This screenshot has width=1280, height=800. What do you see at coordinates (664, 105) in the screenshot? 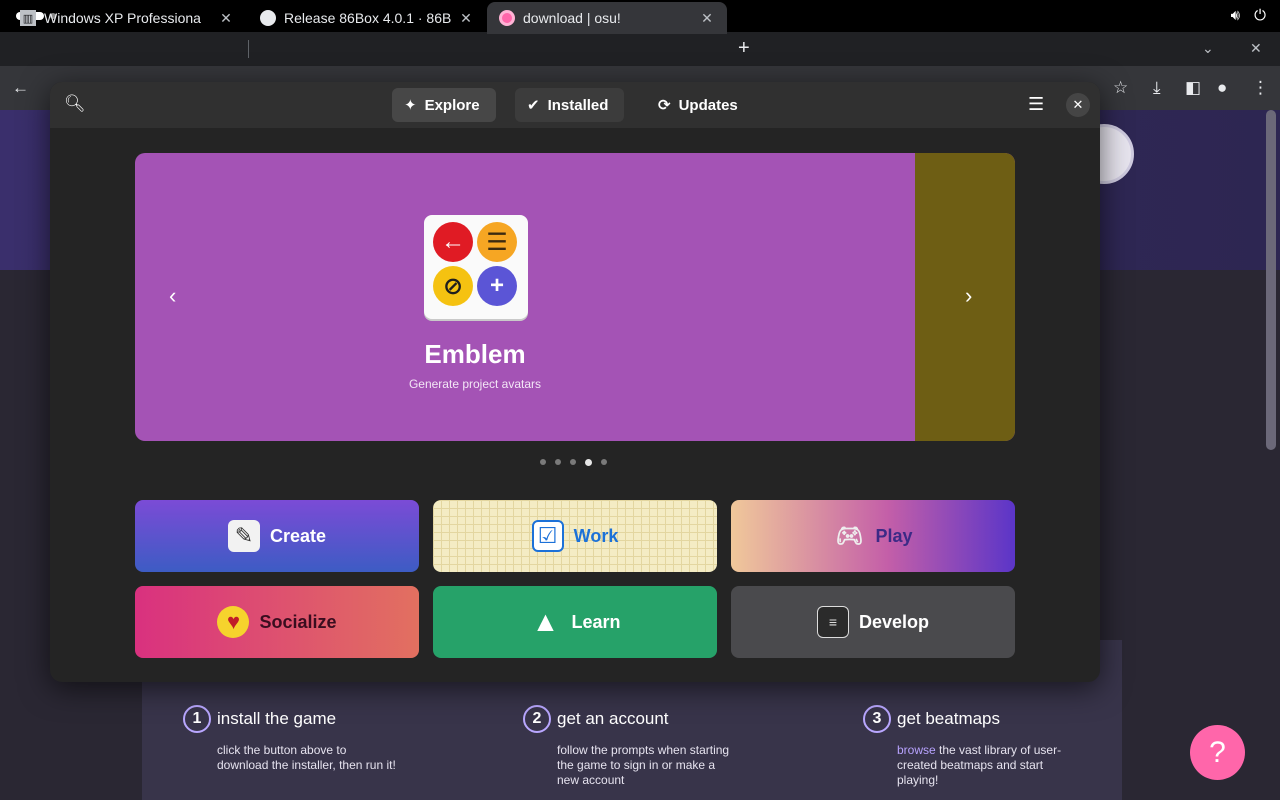
I see `refresh-icon: ⟳` at bounding box center [664, 105].